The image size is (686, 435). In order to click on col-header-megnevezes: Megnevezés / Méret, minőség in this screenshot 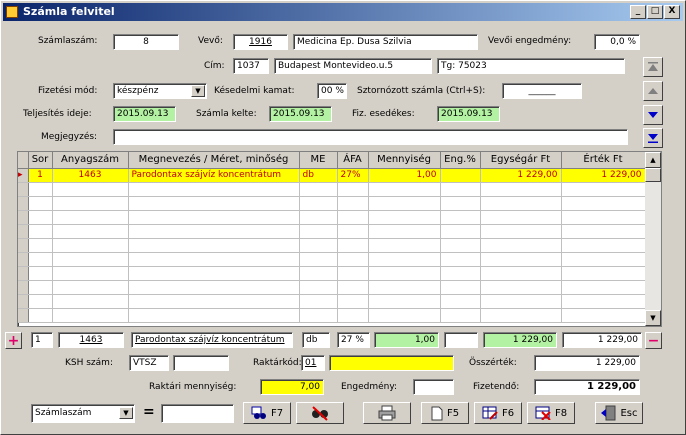, I will do `click(214, 160)`.